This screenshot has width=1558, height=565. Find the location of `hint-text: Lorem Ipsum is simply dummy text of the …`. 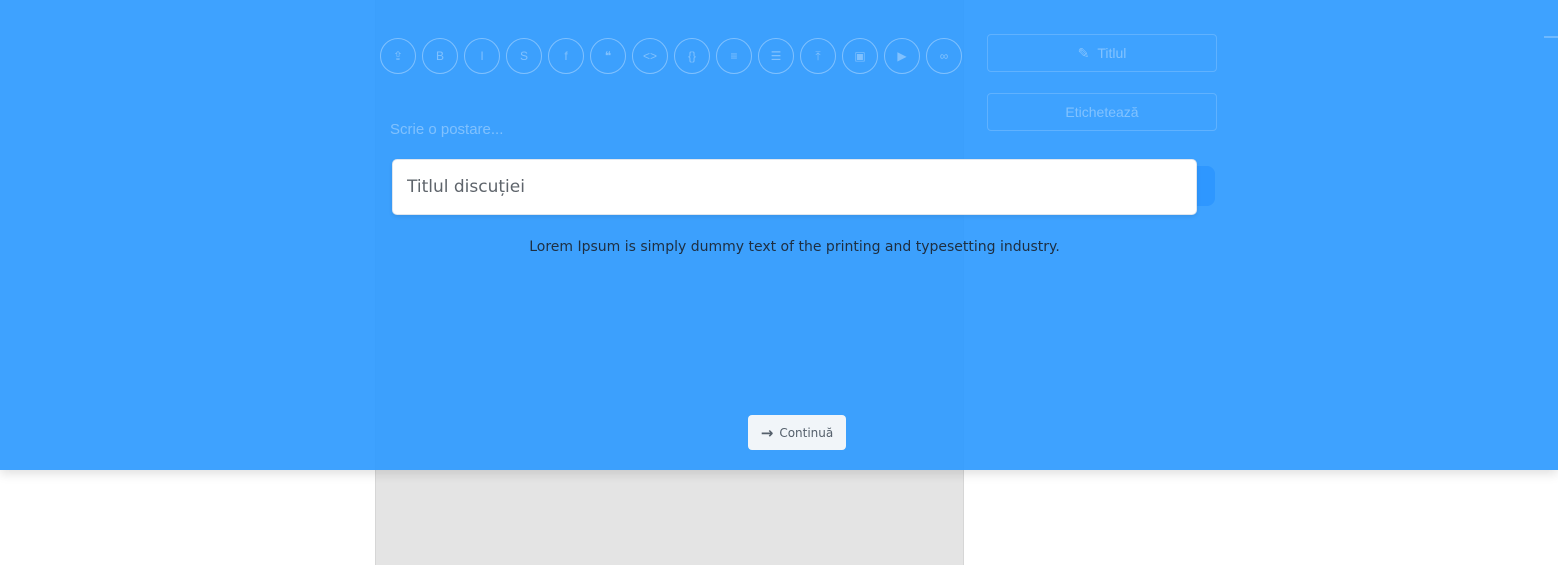

hint-text: Lorem Ipsum is simply dummy text of the … is located at coordinates (794, 247).